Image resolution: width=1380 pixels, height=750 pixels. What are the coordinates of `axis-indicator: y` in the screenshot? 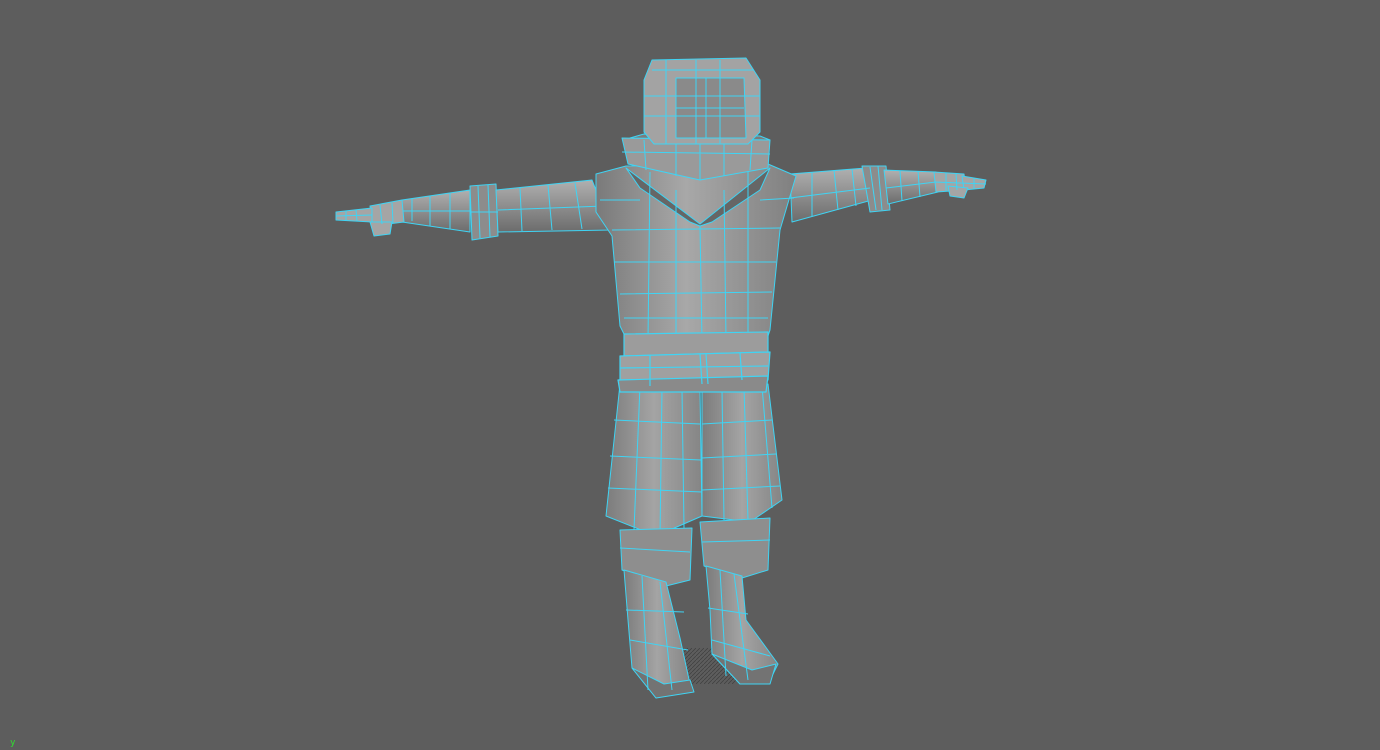 It's located at (16, 744).